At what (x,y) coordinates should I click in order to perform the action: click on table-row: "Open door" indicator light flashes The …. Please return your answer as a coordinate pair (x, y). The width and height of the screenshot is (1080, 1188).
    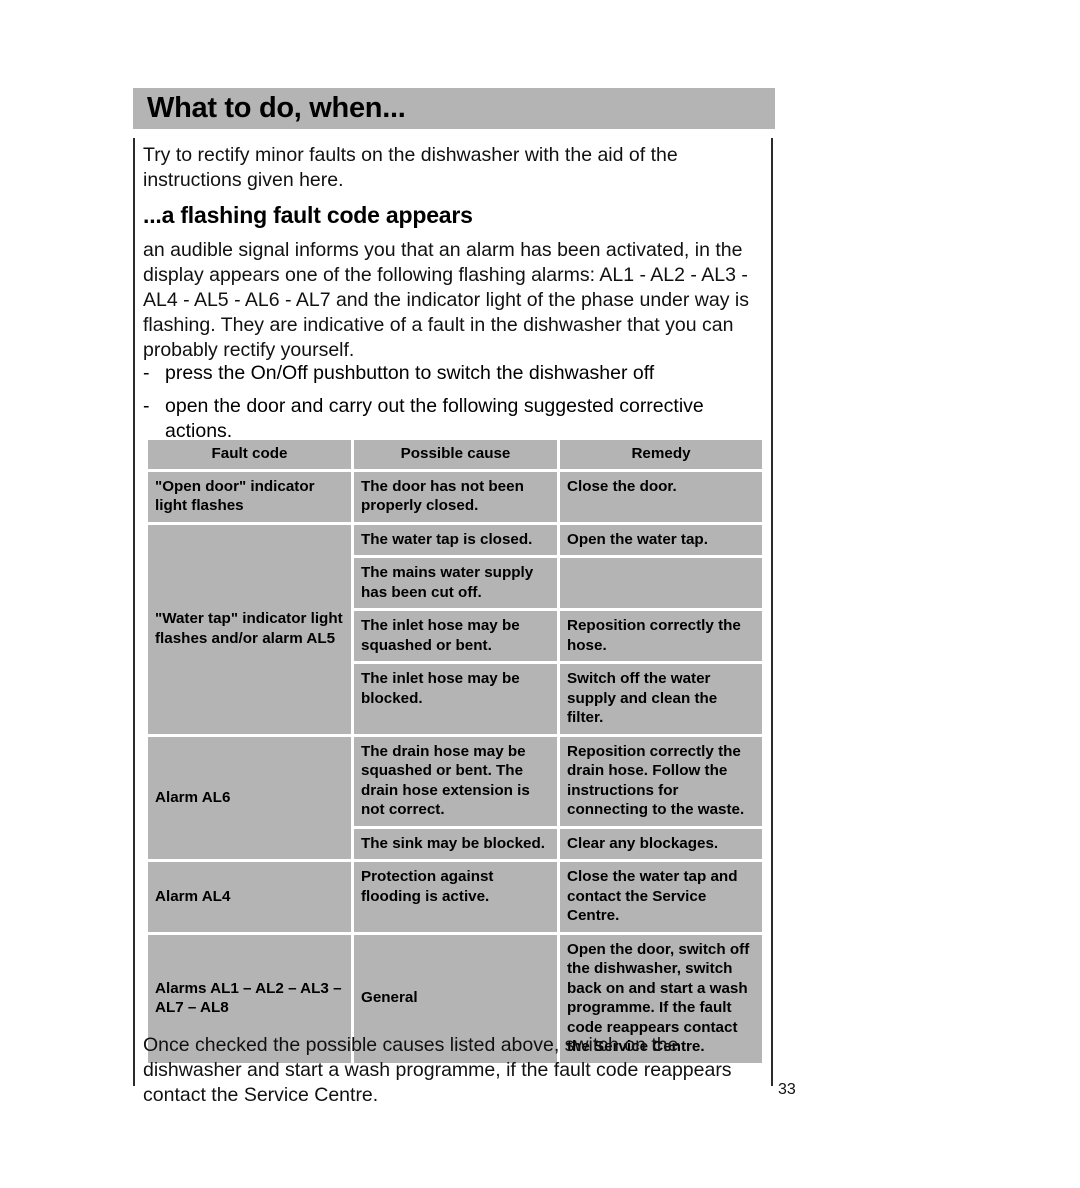
    Looking at the image, I should click on (455, 496).